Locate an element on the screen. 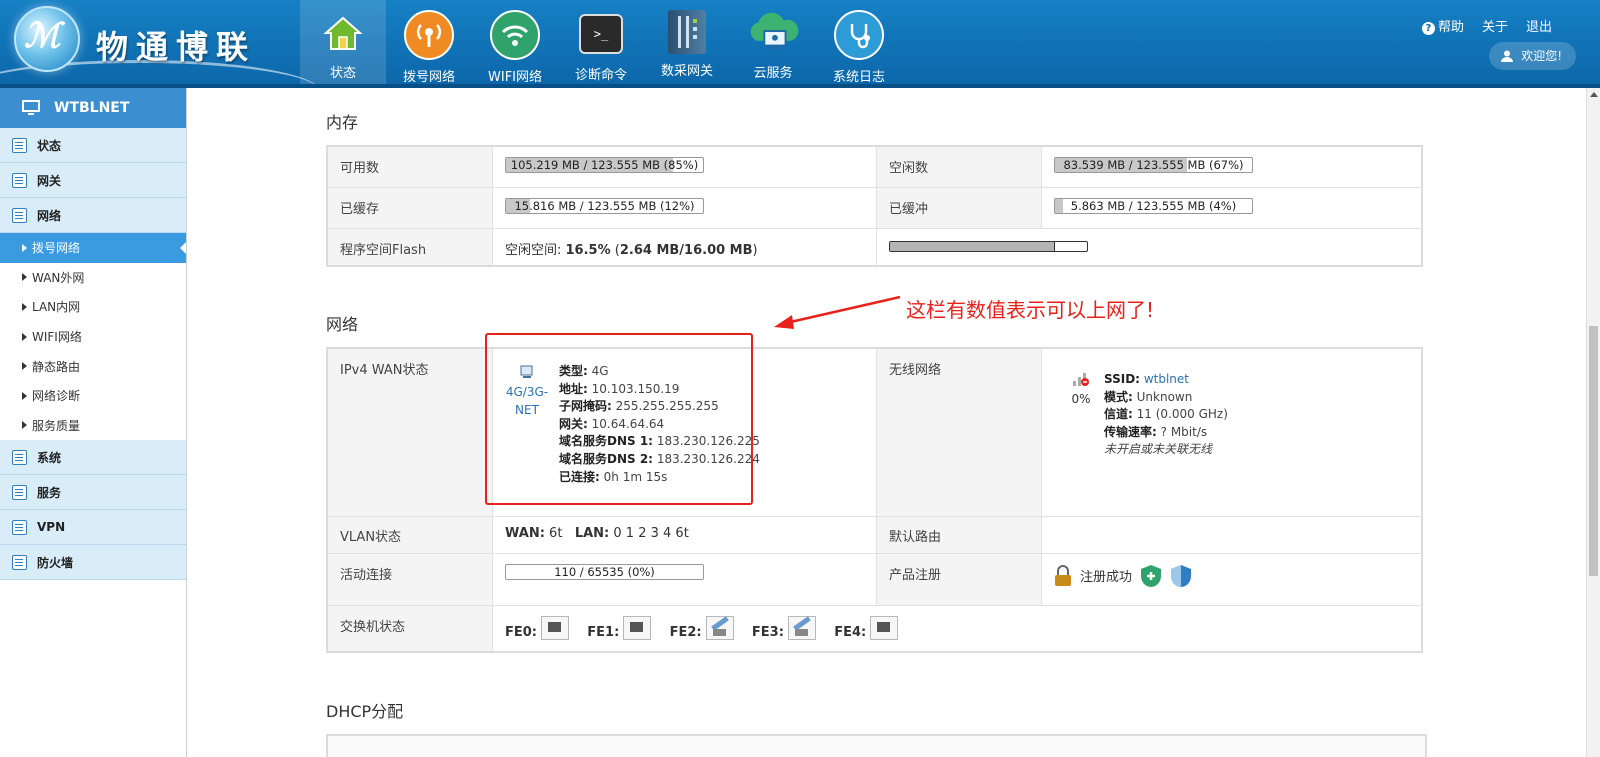 This screenshot has height=757, width=1600. port-fe3: FE3: is located at coordinates (790, 627).